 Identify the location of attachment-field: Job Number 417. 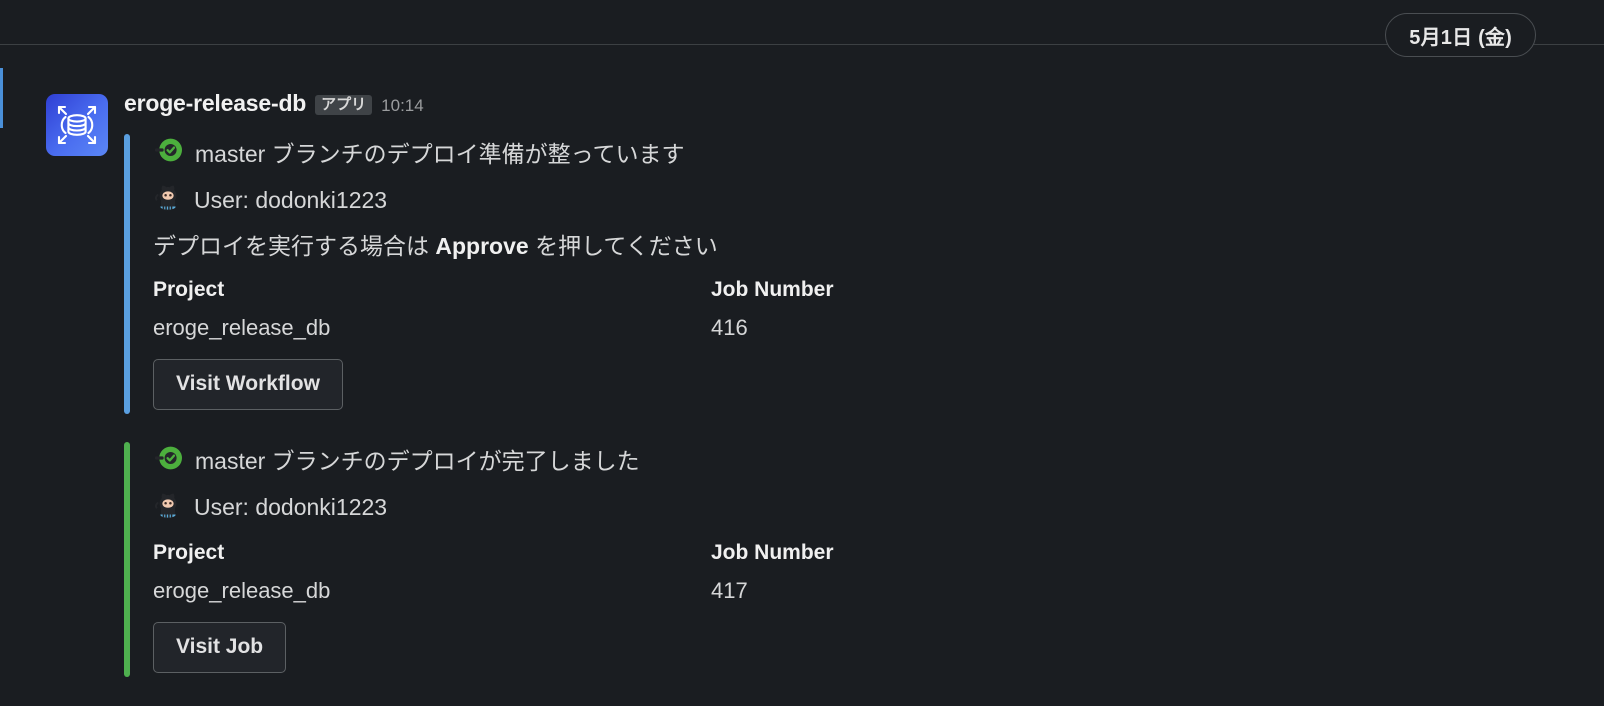
(990, 572).